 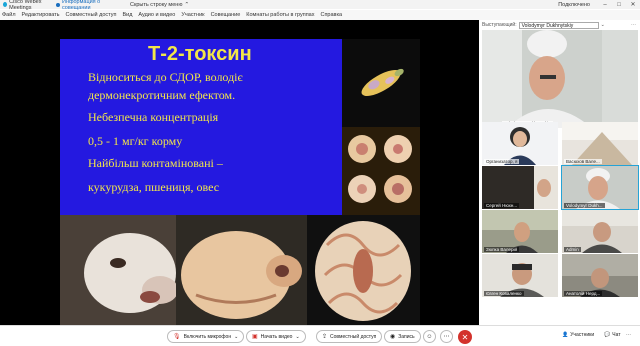 I want to click on smile-icon: ☺, so click(x=429, y=336).